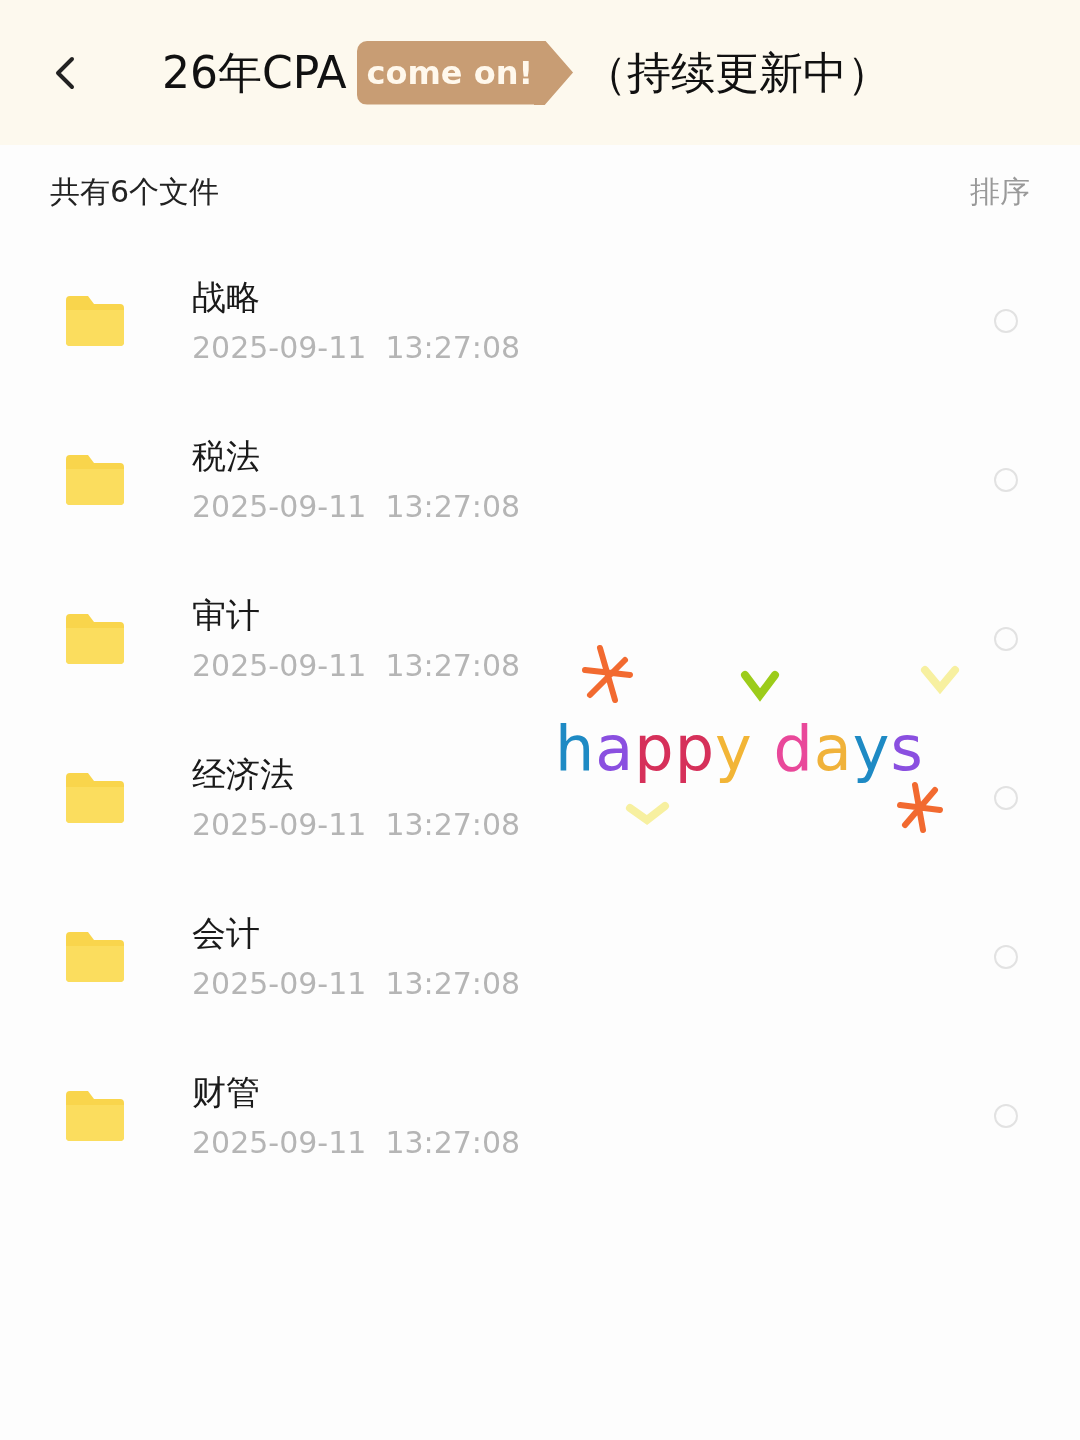  I want to click on page-title: （持续更新中）, so click(737, 72).